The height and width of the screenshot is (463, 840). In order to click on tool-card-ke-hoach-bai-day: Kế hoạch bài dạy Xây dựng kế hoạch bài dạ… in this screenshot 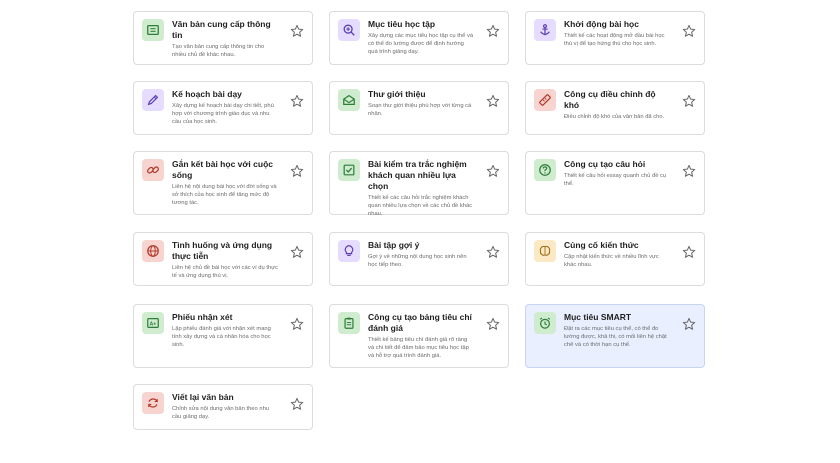, I will do `click(223, 108)`.